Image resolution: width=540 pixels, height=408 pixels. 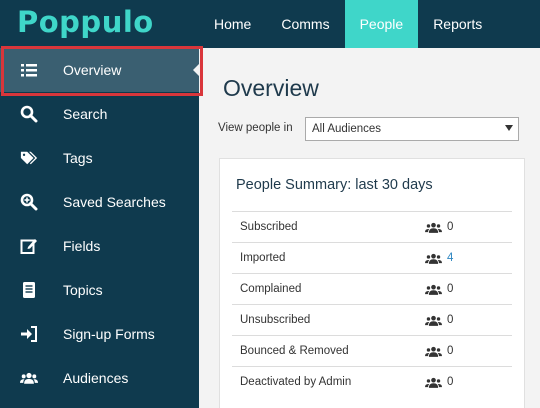 I want to click on document-icon, so click(x=29, y=290).